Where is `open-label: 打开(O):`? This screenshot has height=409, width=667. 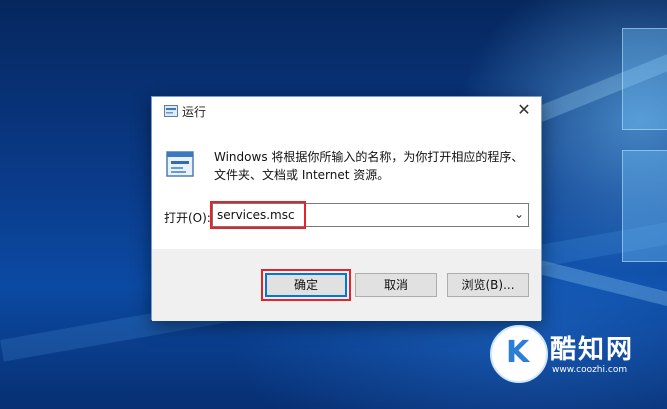
open-label: 打开(O): is located at coordinates (187, 218).